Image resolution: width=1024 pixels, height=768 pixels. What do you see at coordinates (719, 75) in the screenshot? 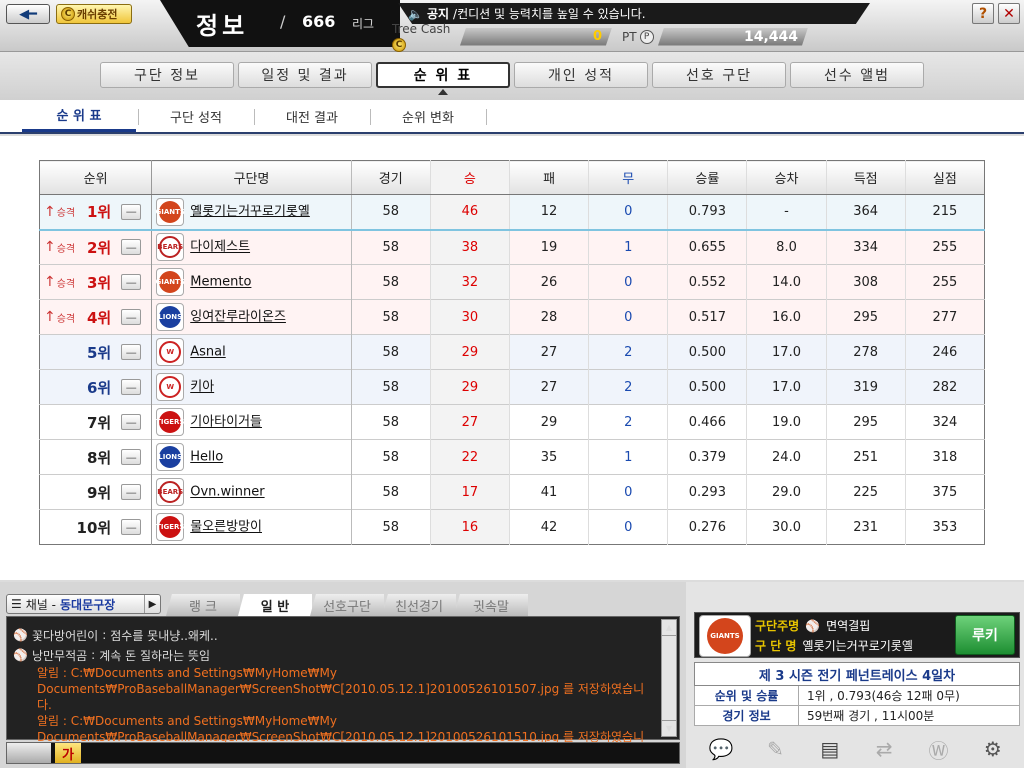
I see `tab-favorite-team: 선호 구단` at bounding box center [719, 75].